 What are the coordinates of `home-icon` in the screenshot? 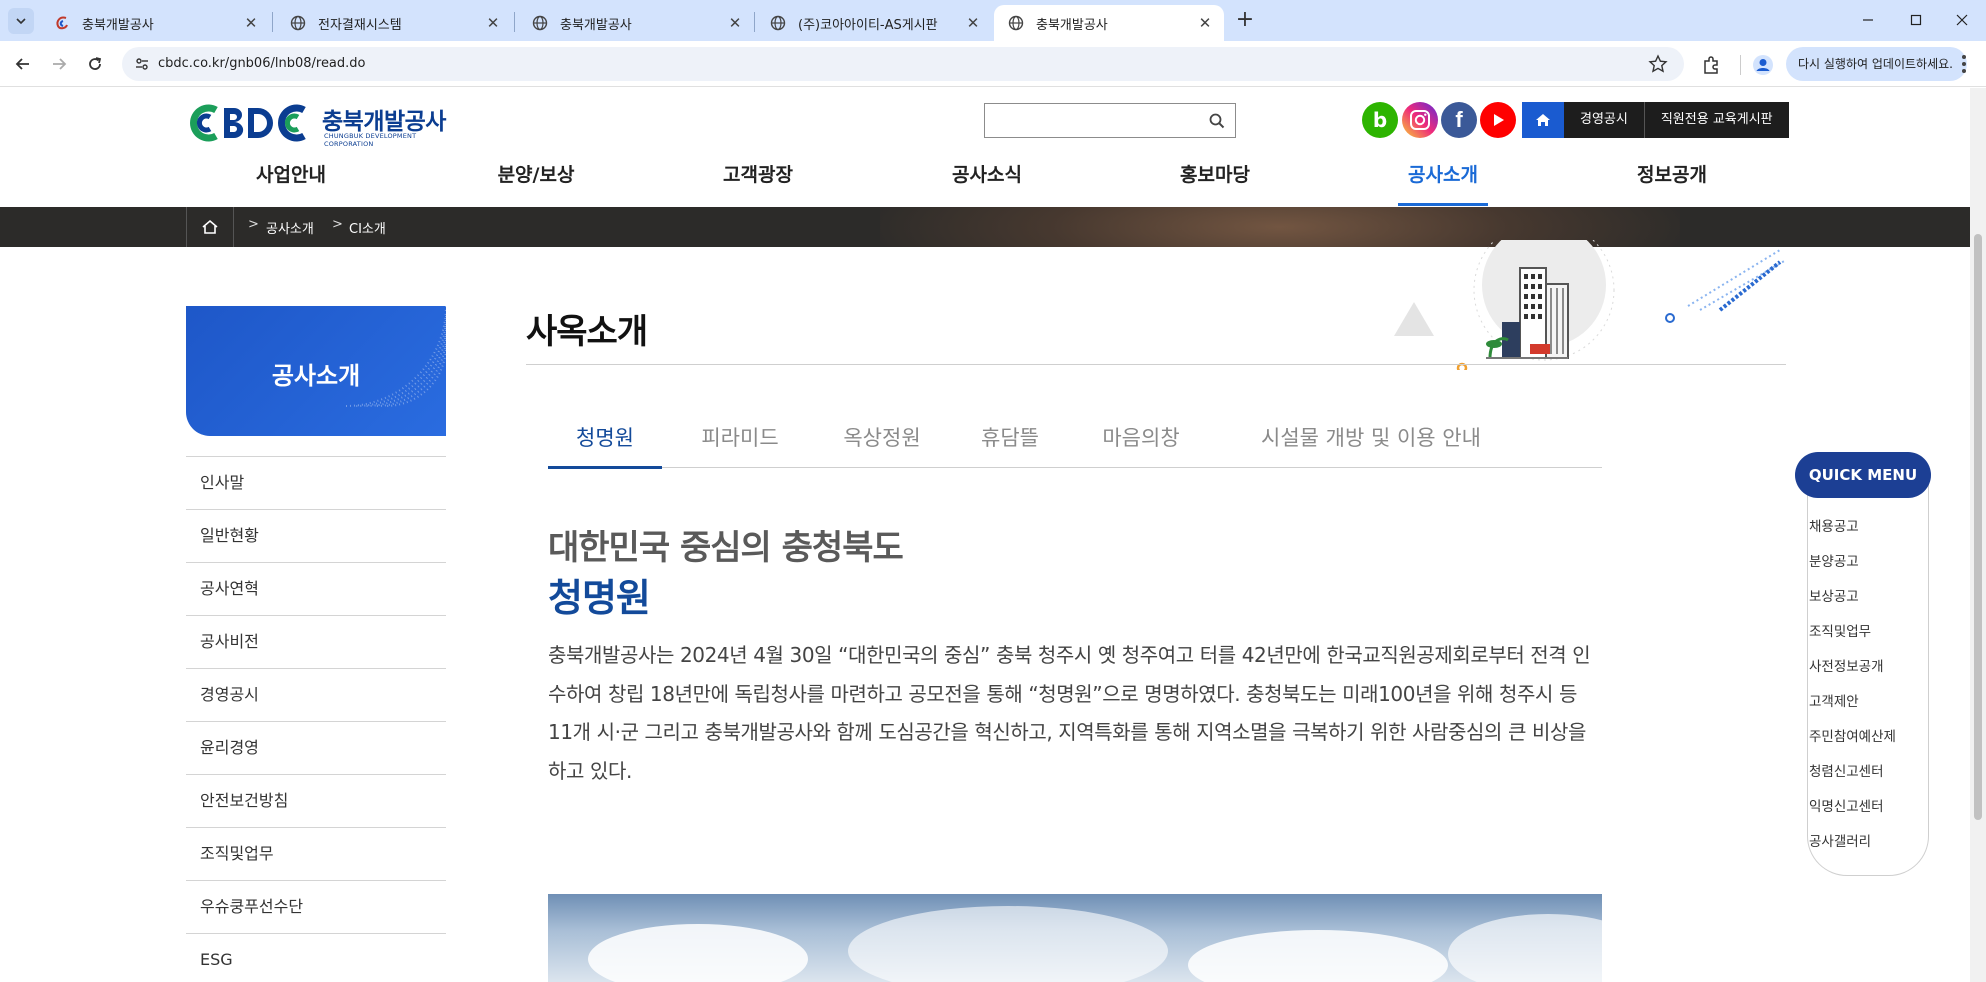 It's located at (1543, 120).